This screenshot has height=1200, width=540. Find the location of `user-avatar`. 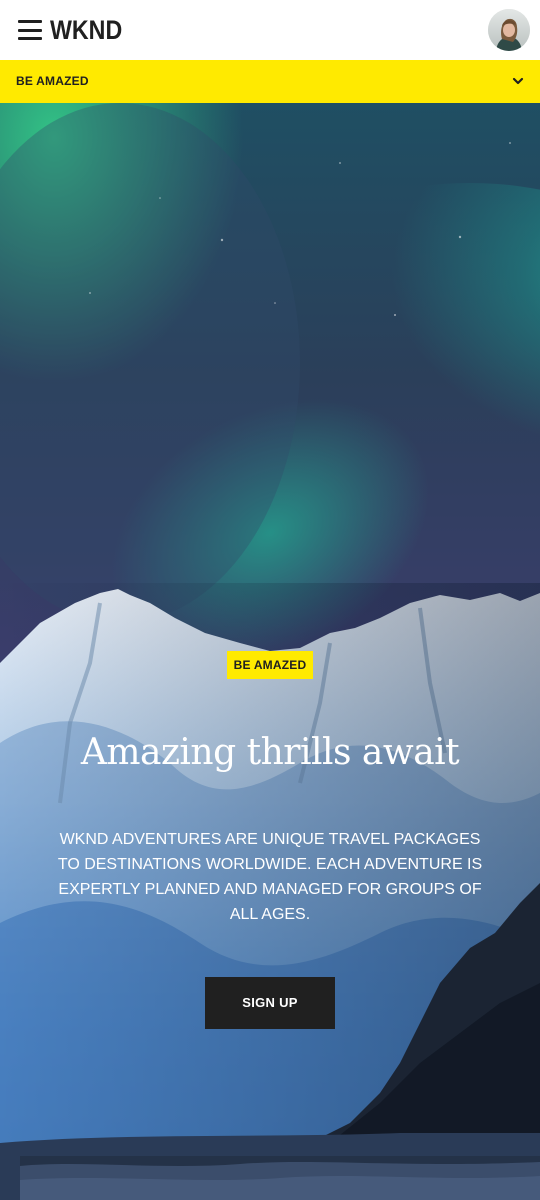

user-avatar is located at coordinates (509, 30).